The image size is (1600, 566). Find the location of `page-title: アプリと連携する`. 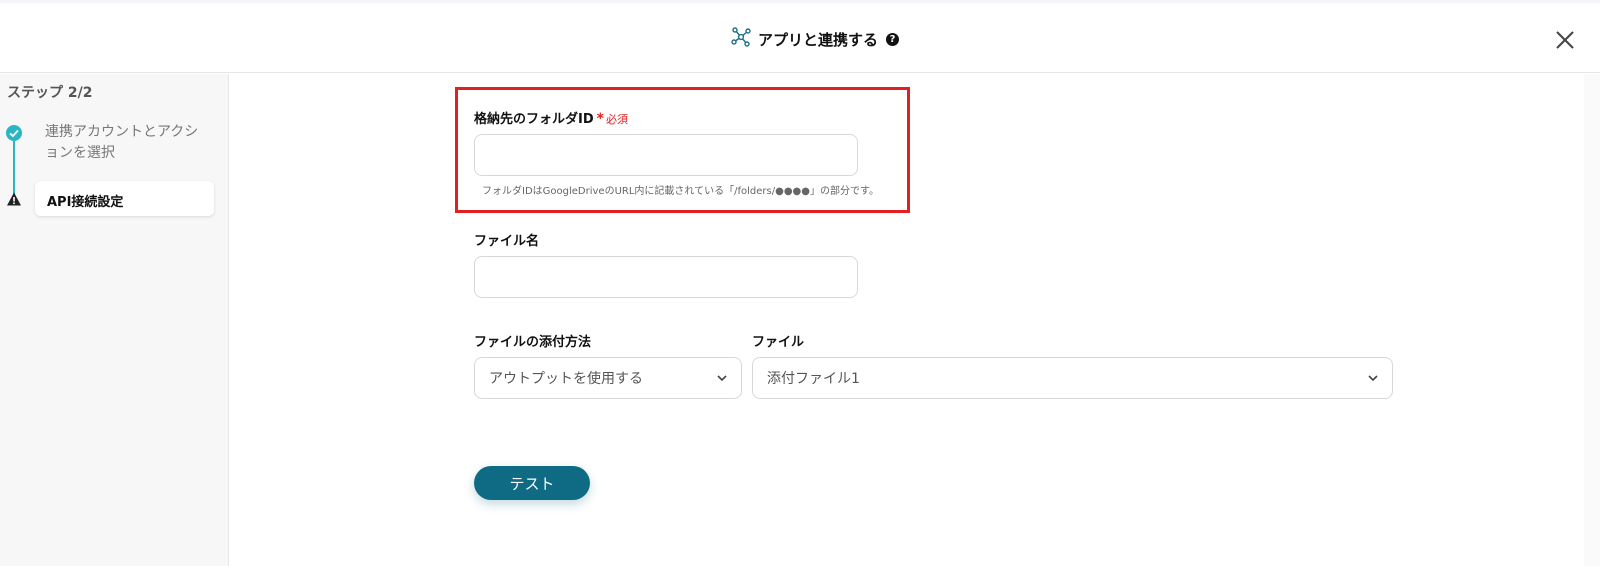

page-title: アプリと連携する is located at coordinates (818, 39).